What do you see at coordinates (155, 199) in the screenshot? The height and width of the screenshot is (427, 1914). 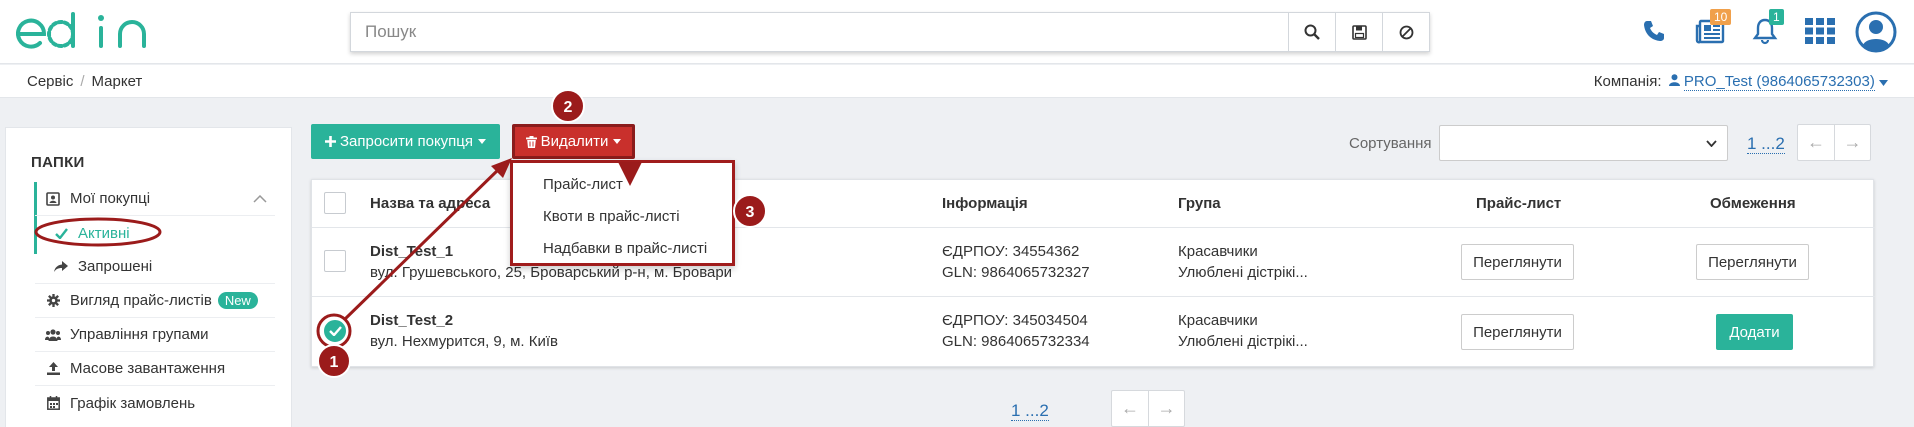 I see `sidebar-item-my-buyers: Мої покупці` at bounding box center [155, 199].